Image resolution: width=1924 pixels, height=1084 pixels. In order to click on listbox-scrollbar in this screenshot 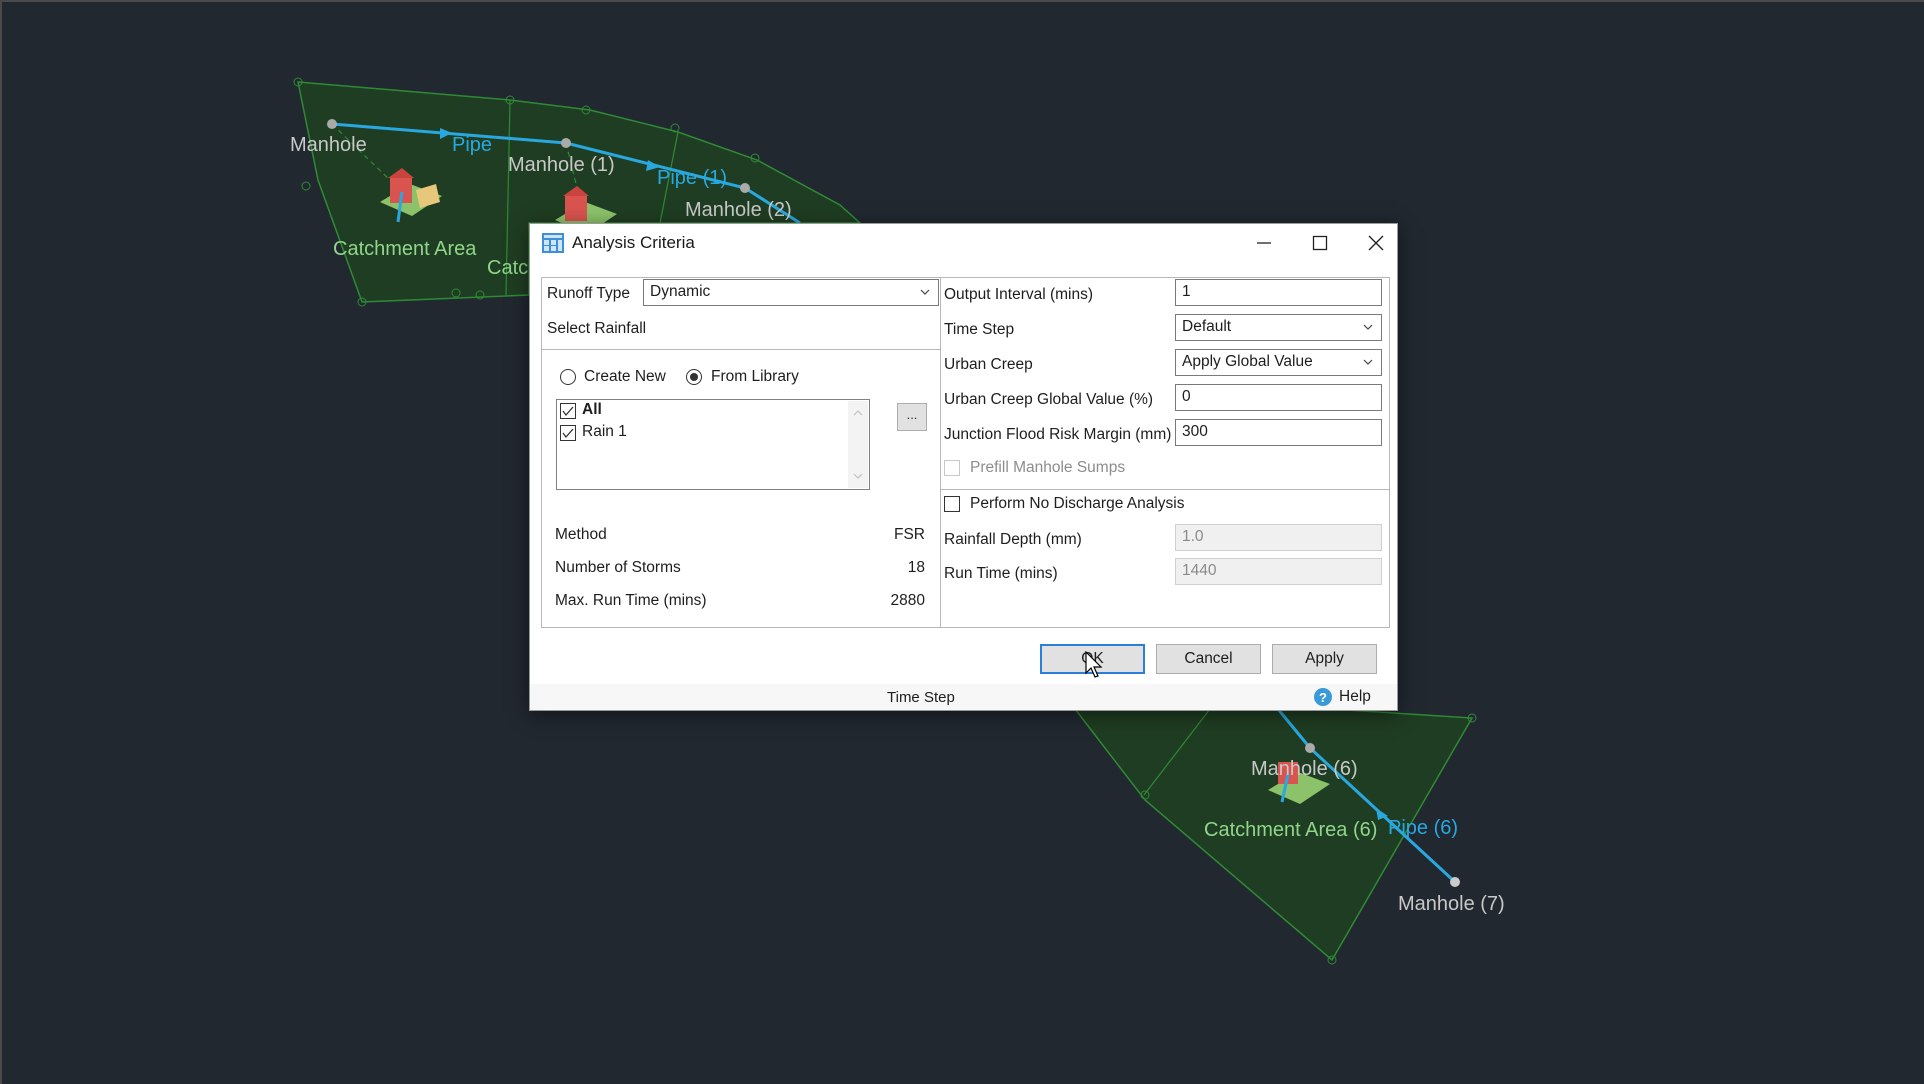, I will do `click(858, 444)`.